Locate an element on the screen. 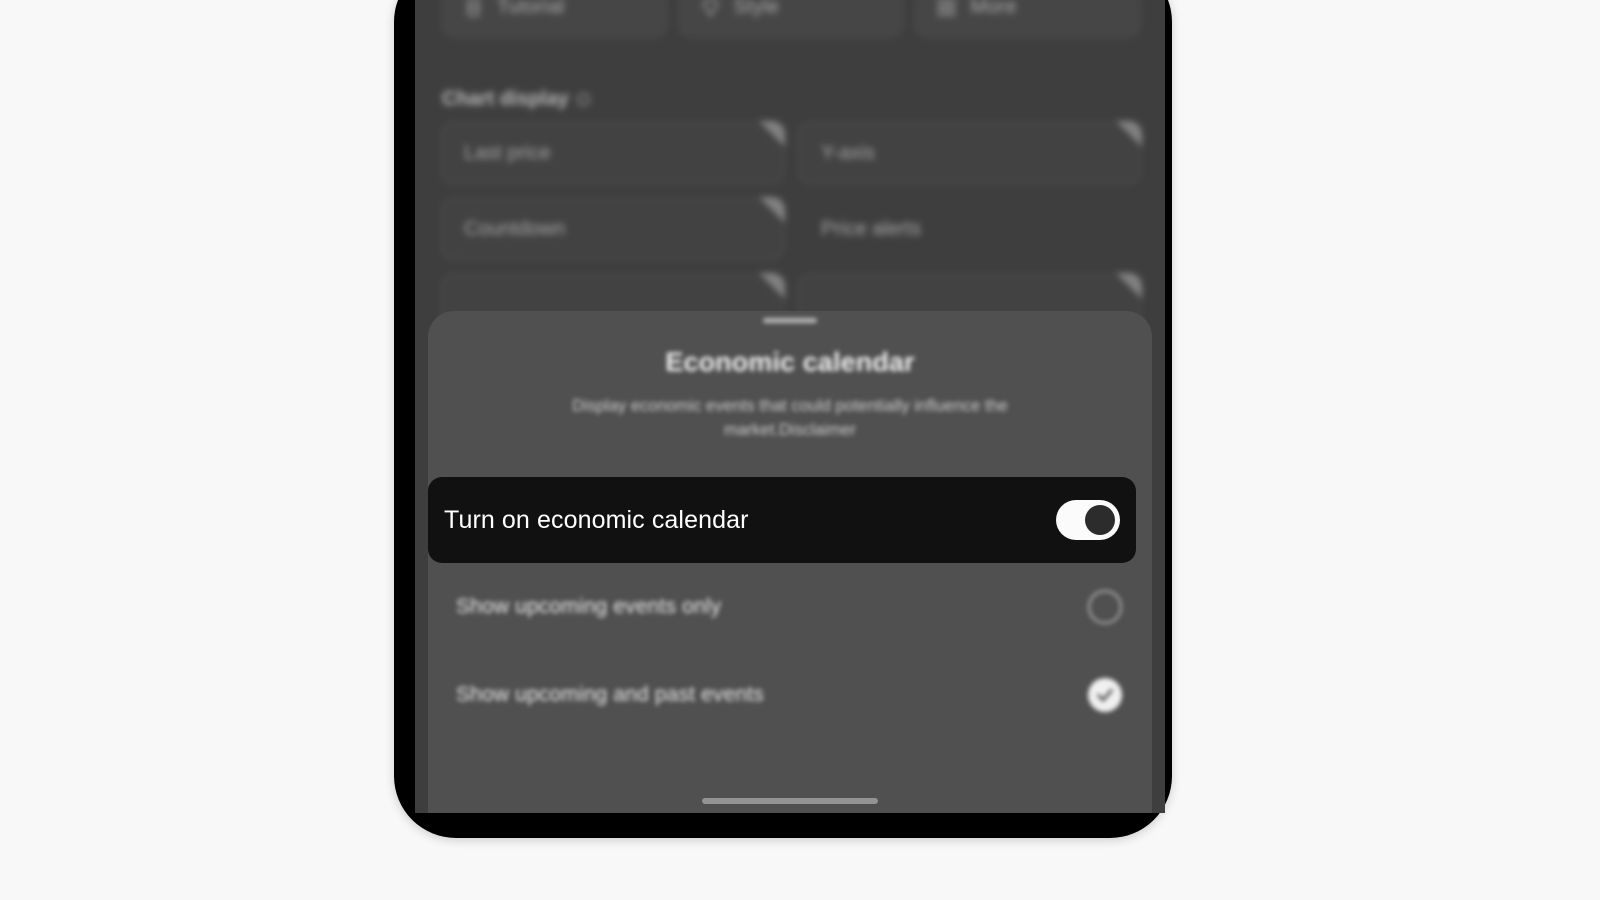 The height and width of the screenshot is (900, 1600). option-upcoming-only-label: Show upcoming events only is located at coordinates (589, 606).